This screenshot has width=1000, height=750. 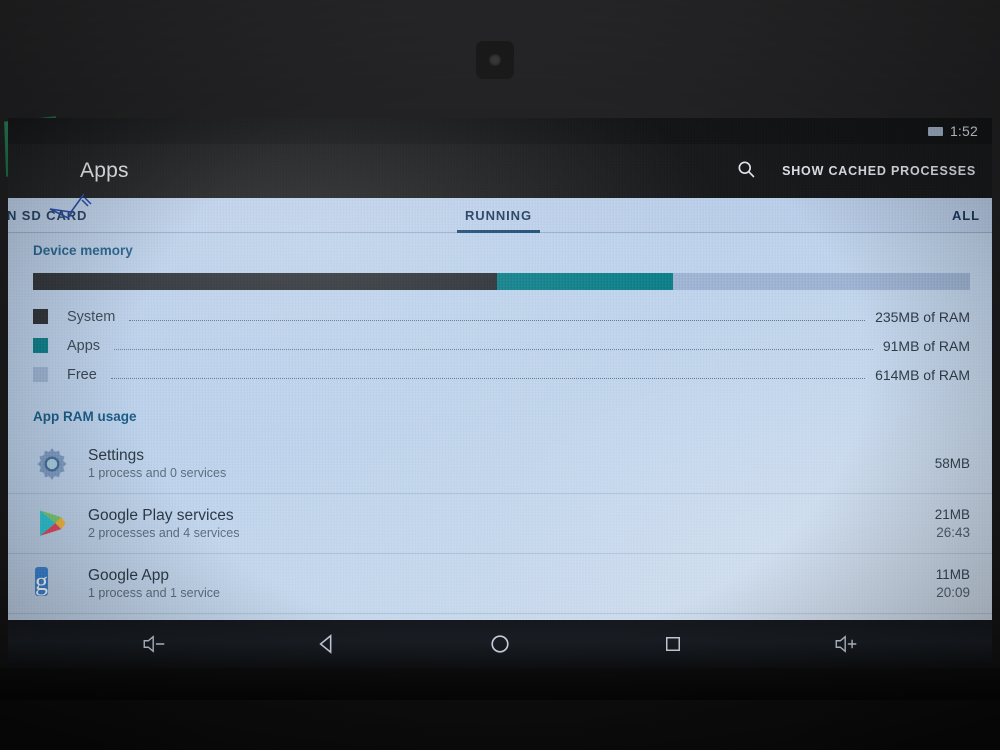 I want to click on device-memory-bar, so click(x=501, y=281).